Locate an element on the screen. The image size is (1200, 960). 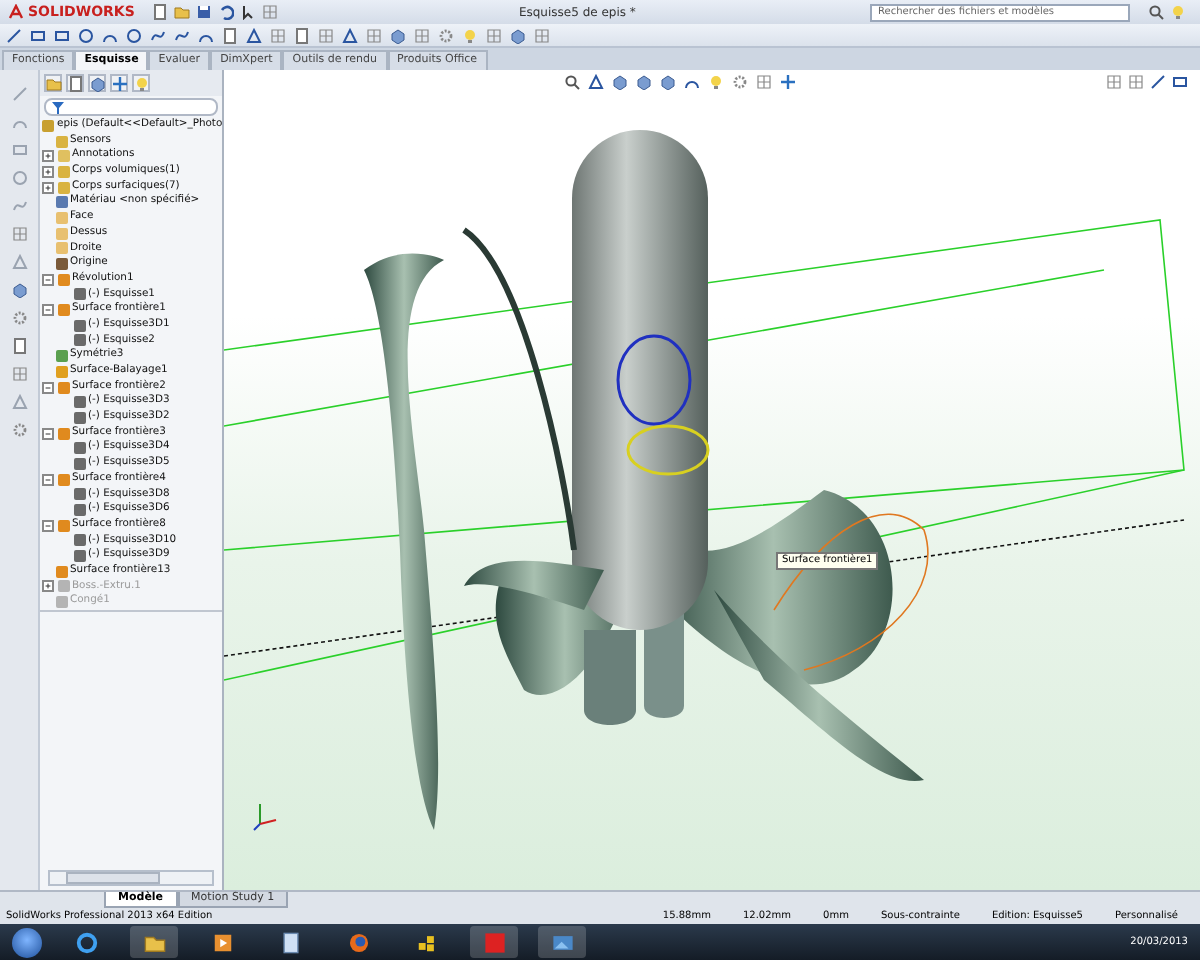
crosshair-icon is located at coordinates (119, 83).